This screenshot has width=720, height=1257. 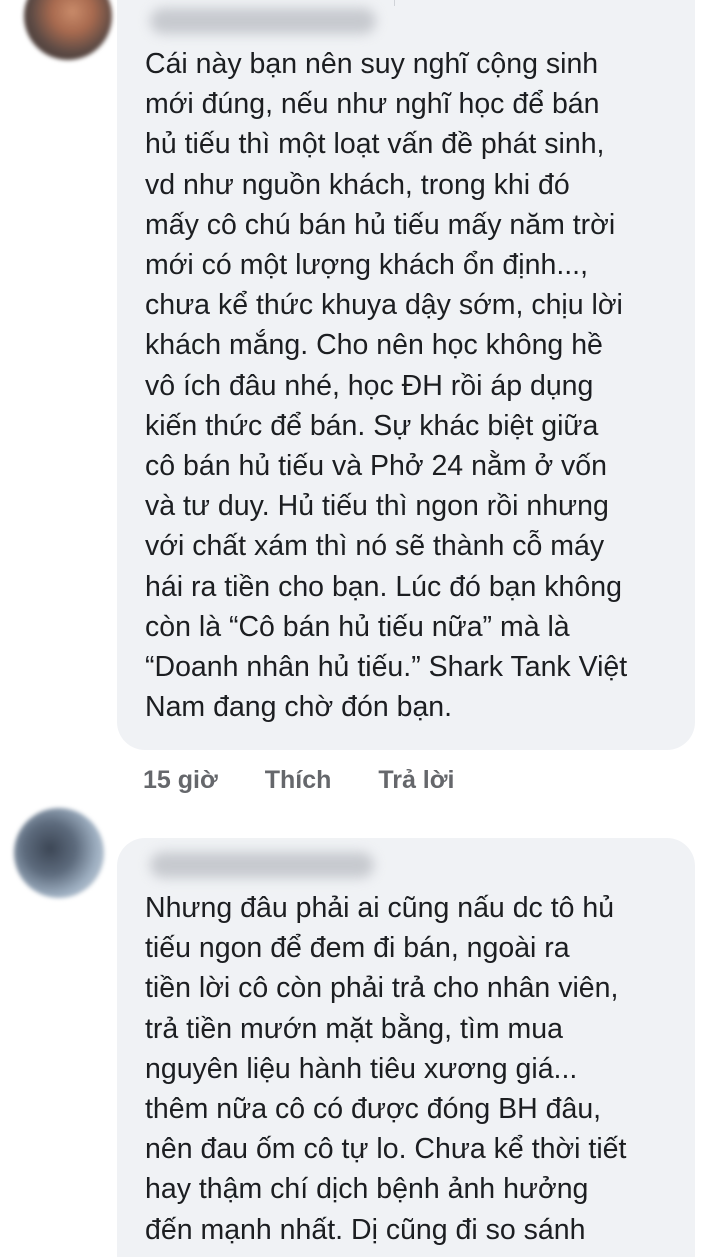 I want to click on comment-line: hay thậm chí dịch bệnh ảnh hưởng, so click(x=367, y=1189).